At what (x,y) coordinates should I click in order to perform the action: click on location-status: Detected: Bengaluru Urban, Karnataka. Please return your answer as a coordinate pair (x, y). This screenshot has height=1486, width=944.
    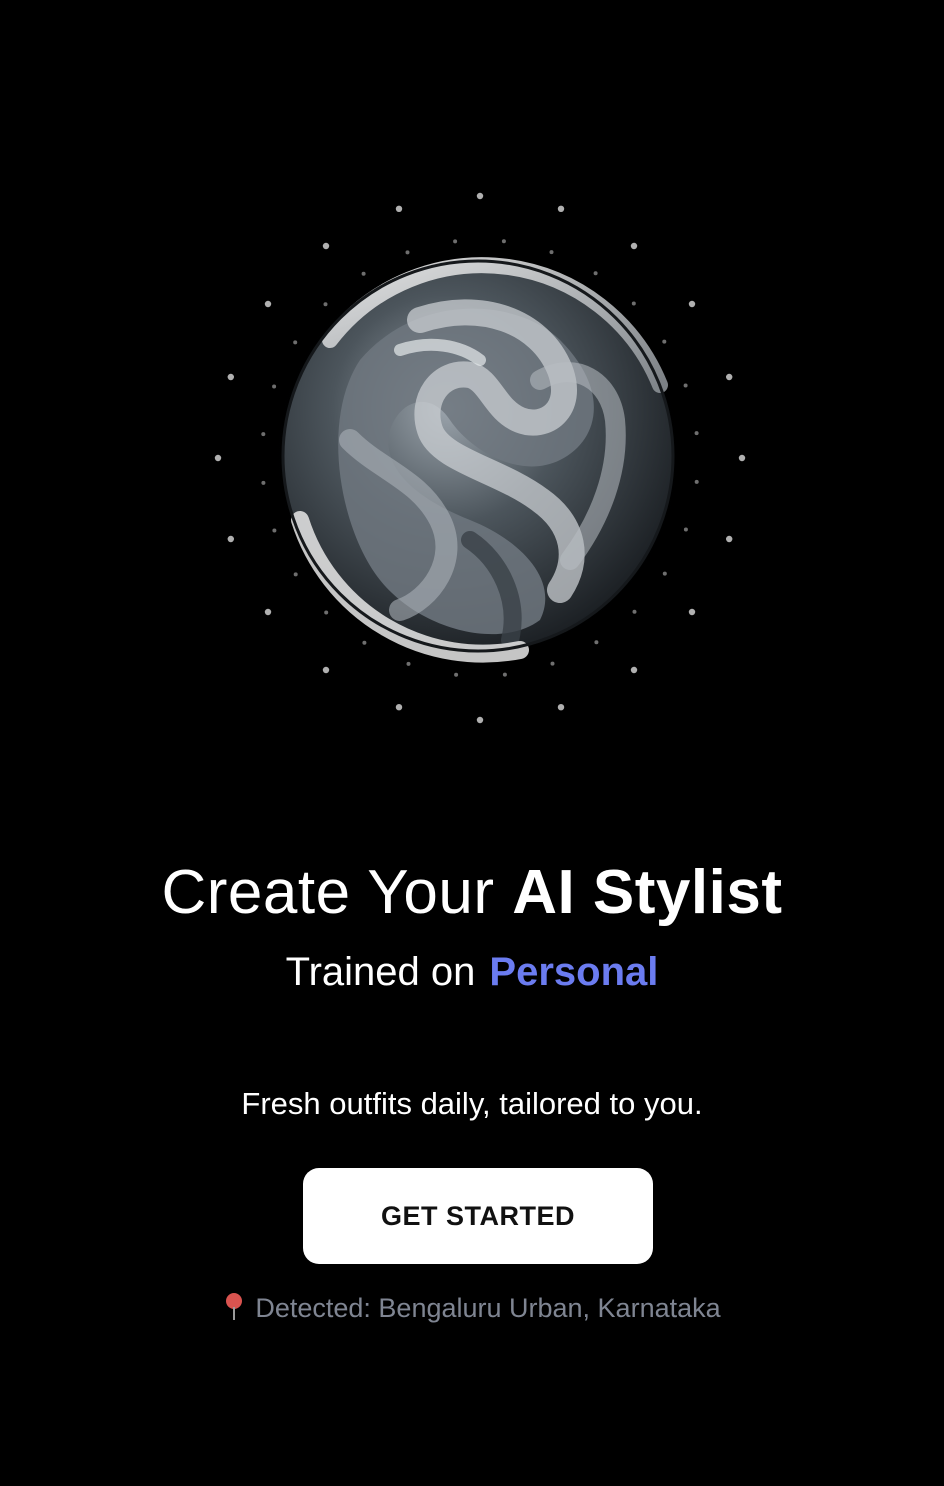
    Looking at the image, I should click on (472, 1308).